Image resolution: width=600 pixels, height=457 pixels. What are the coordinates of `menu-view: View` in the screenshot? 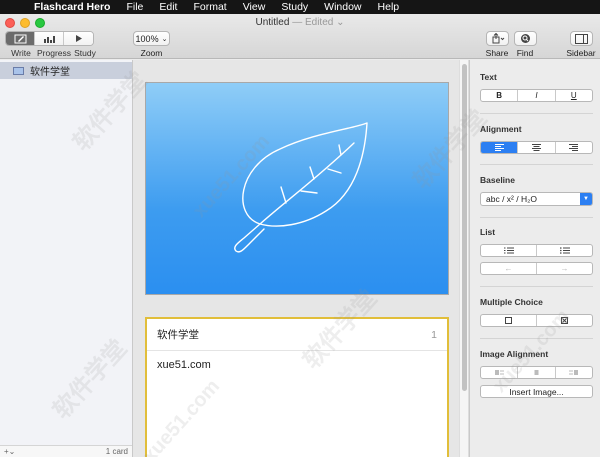 It's located at (254, 7).